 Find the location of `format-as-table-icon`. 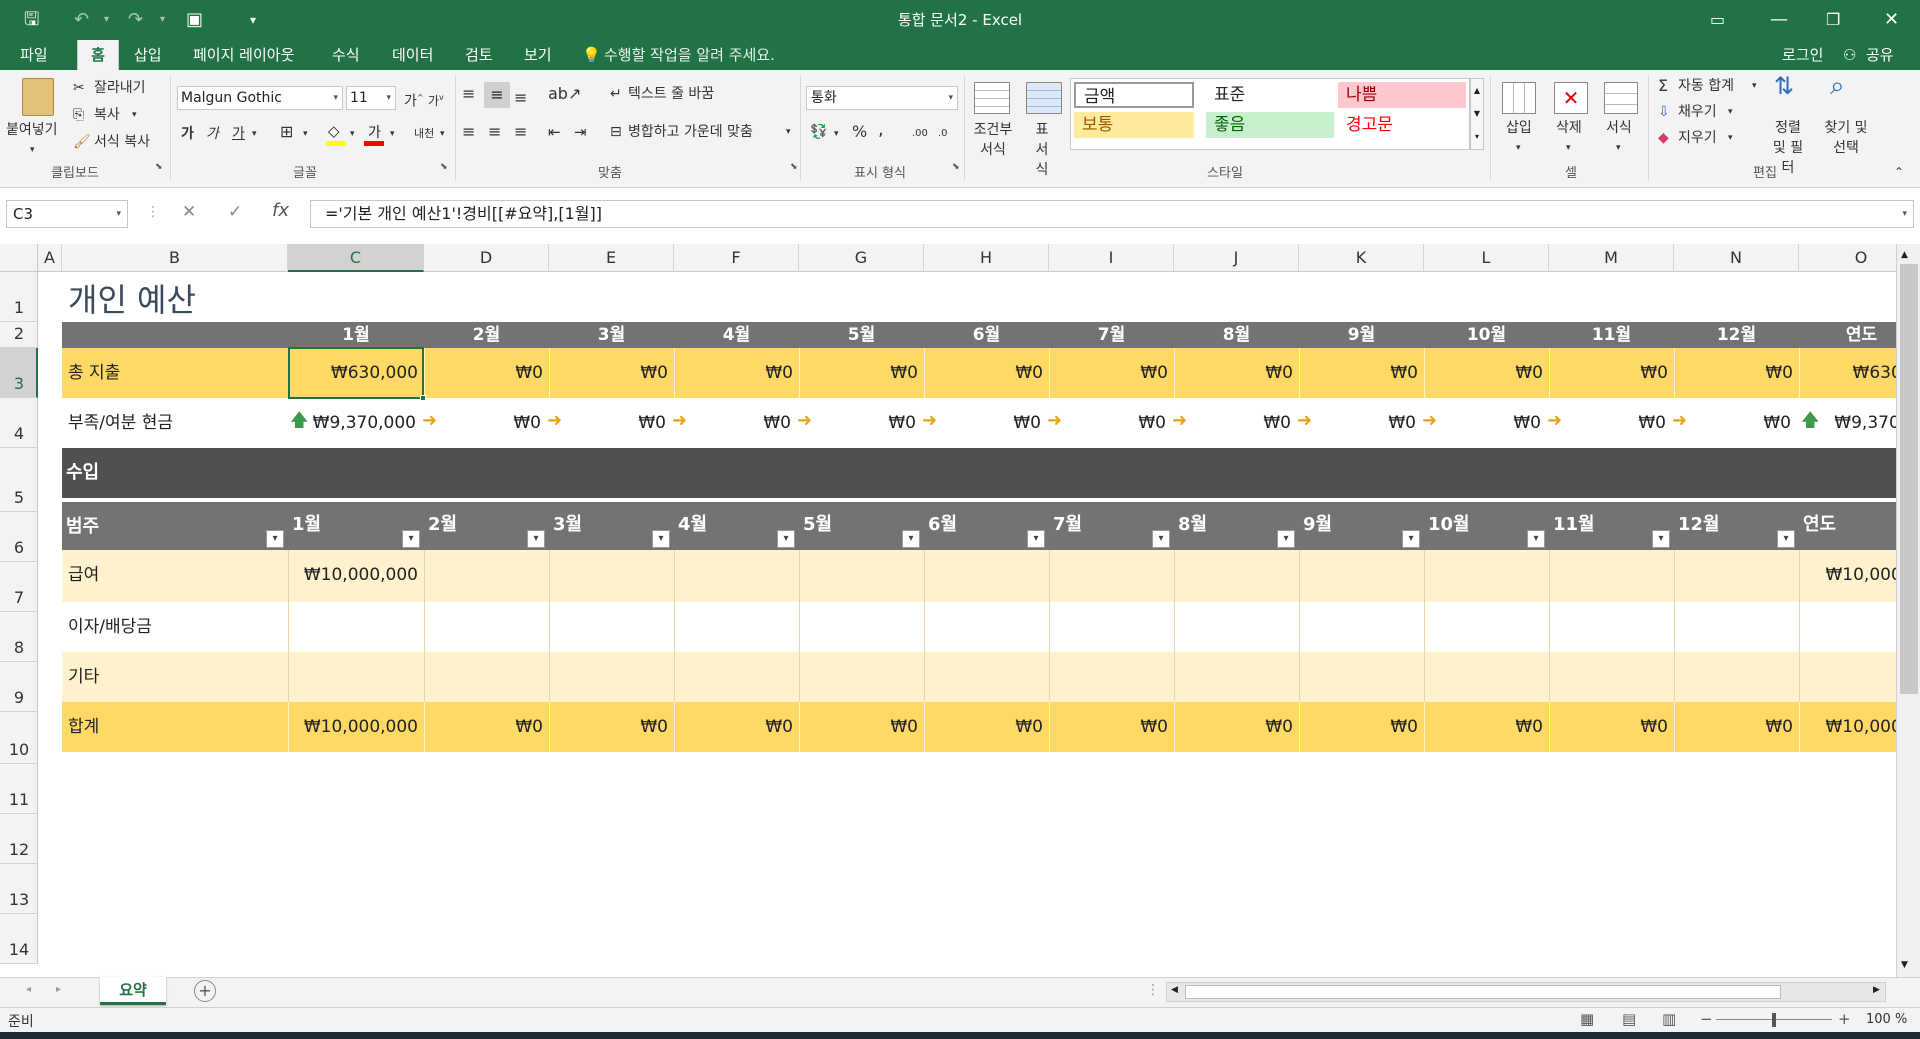

format-as-table-icon is located at coordinates (1044, 98).